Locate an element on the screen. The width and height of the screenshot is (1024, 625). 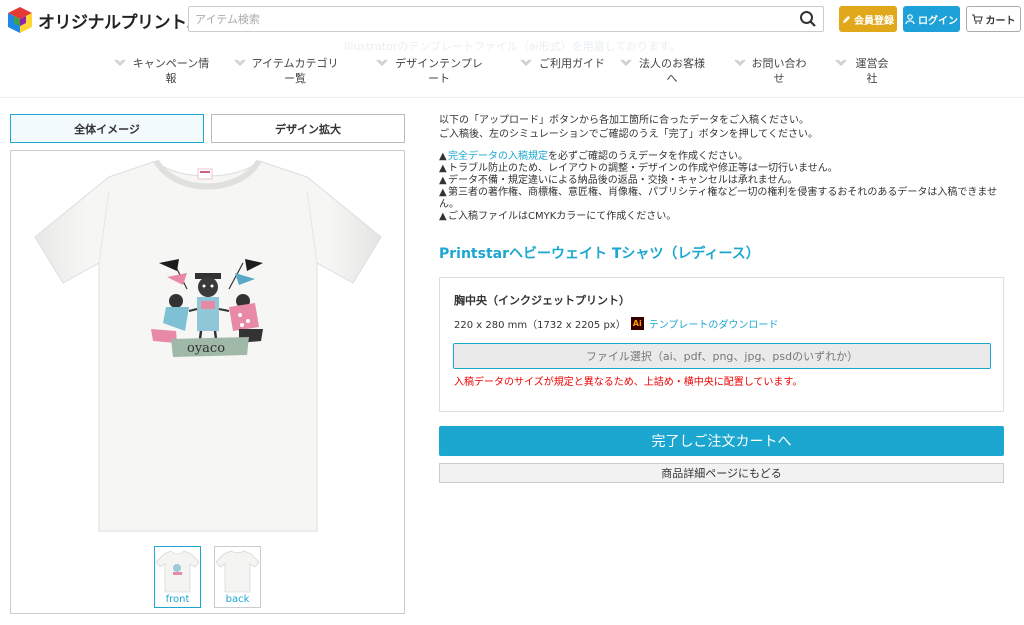
illustrator-icon: Ai is located at coordinates (637, 323).